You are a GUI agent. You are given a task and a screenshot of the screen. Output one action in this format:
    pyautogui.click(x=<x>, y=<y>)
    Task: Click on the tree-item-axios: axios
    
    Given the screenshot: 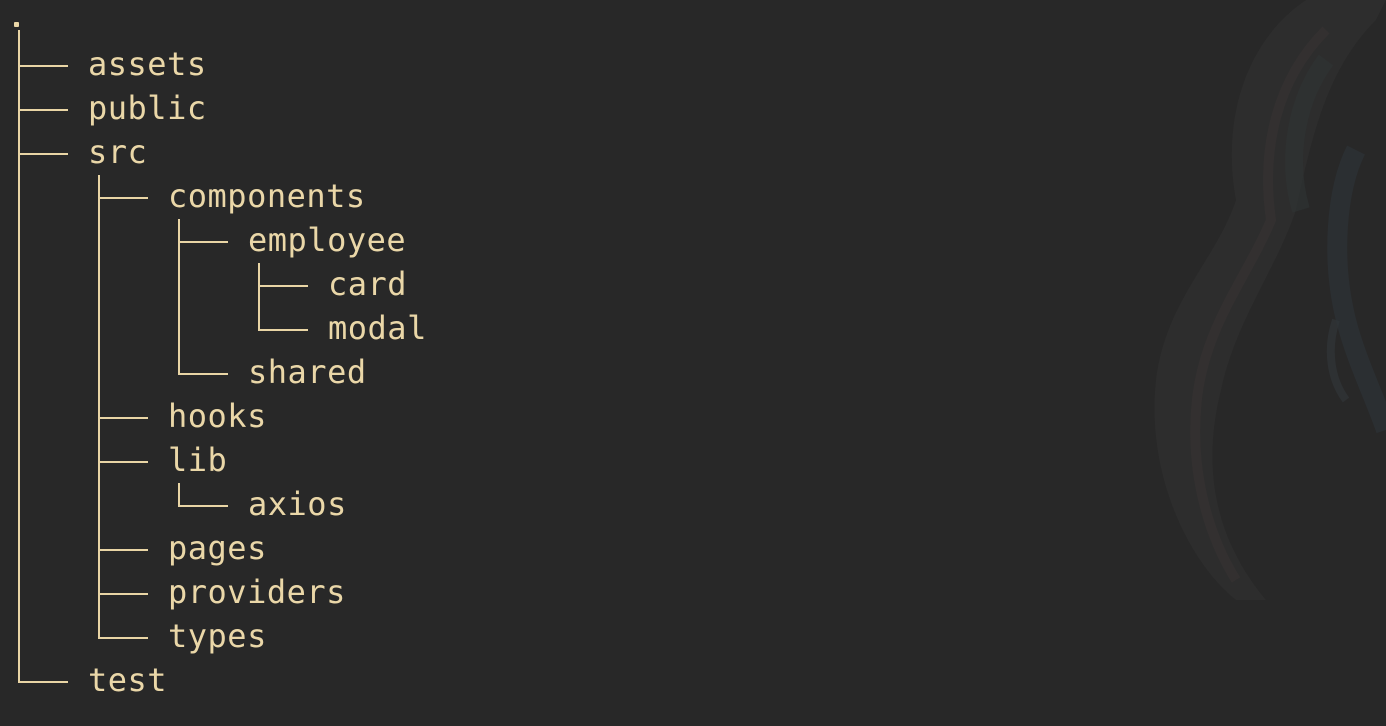 What is the action you would take?
    pyautogui.click(x=297, y=504)
    